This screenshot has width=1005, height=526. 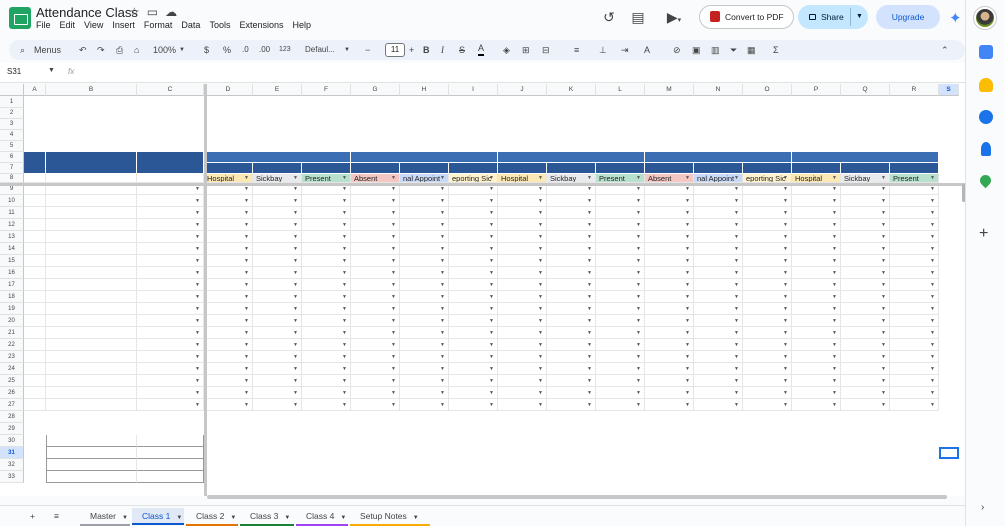 What do you see at coordinates (715, 50) in the screenshot?
I see `insert-chart-icon: ▥` at bounding box center [715, 50].